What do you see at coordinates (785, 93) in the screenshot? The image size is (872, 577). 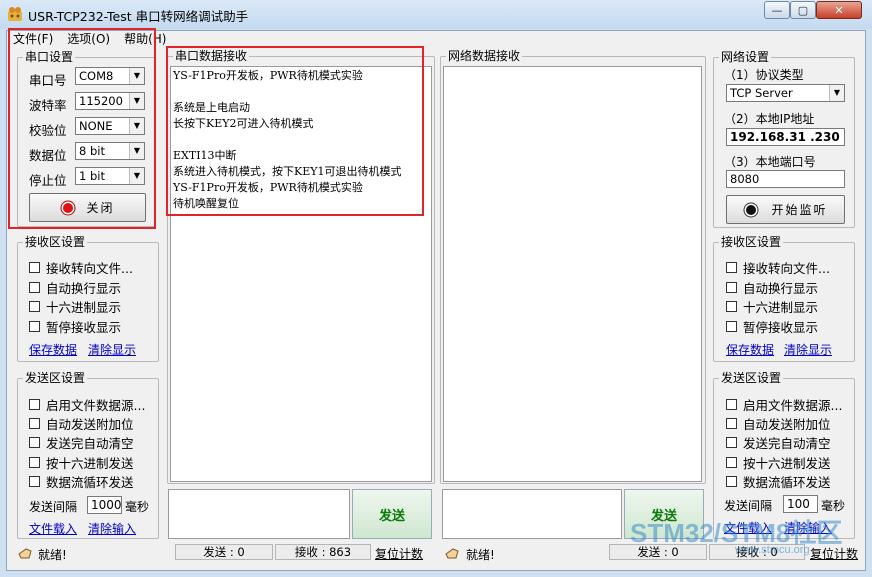 I see `protocol-select: TCP Server ▼` at bounding box center [785, 93].